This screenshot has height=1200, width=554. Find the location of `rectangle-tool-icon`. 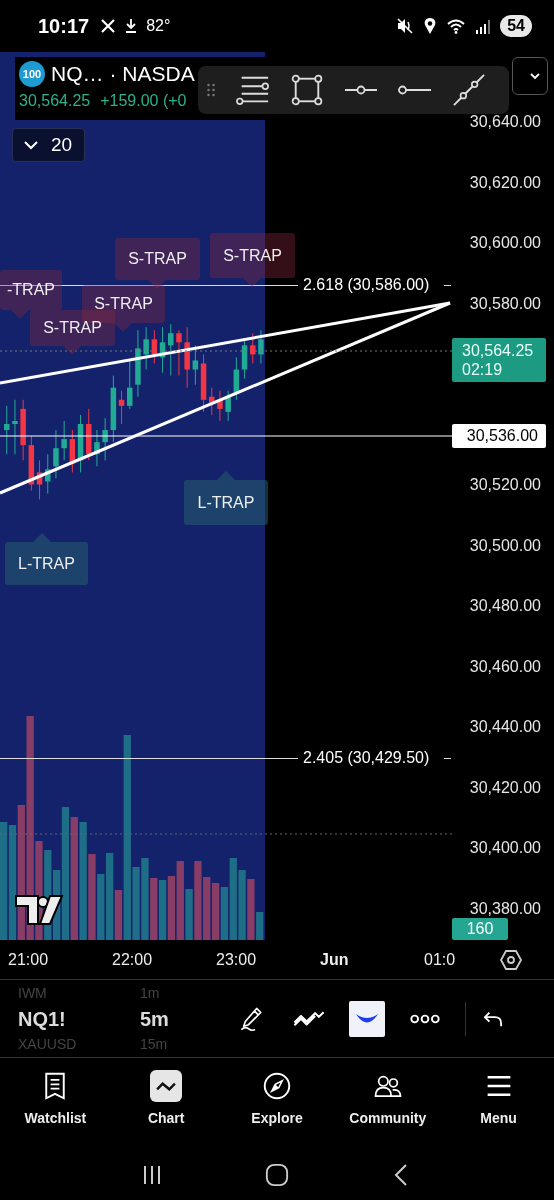

rectangle-tool-icon is located at coordinates (307, 90).